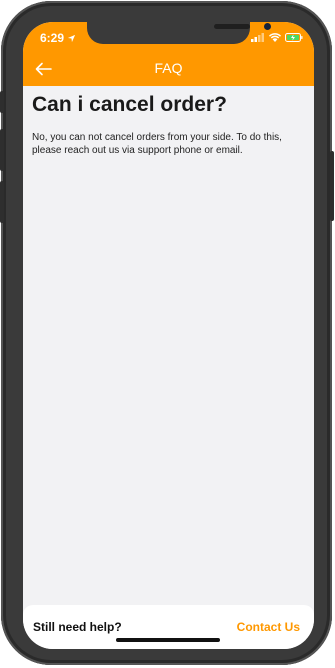 The image size is (335, 668). What do you see at coordinates (2, 150) in the screenshot?
I see `volume-up-button` at bounding box center [2, 150].